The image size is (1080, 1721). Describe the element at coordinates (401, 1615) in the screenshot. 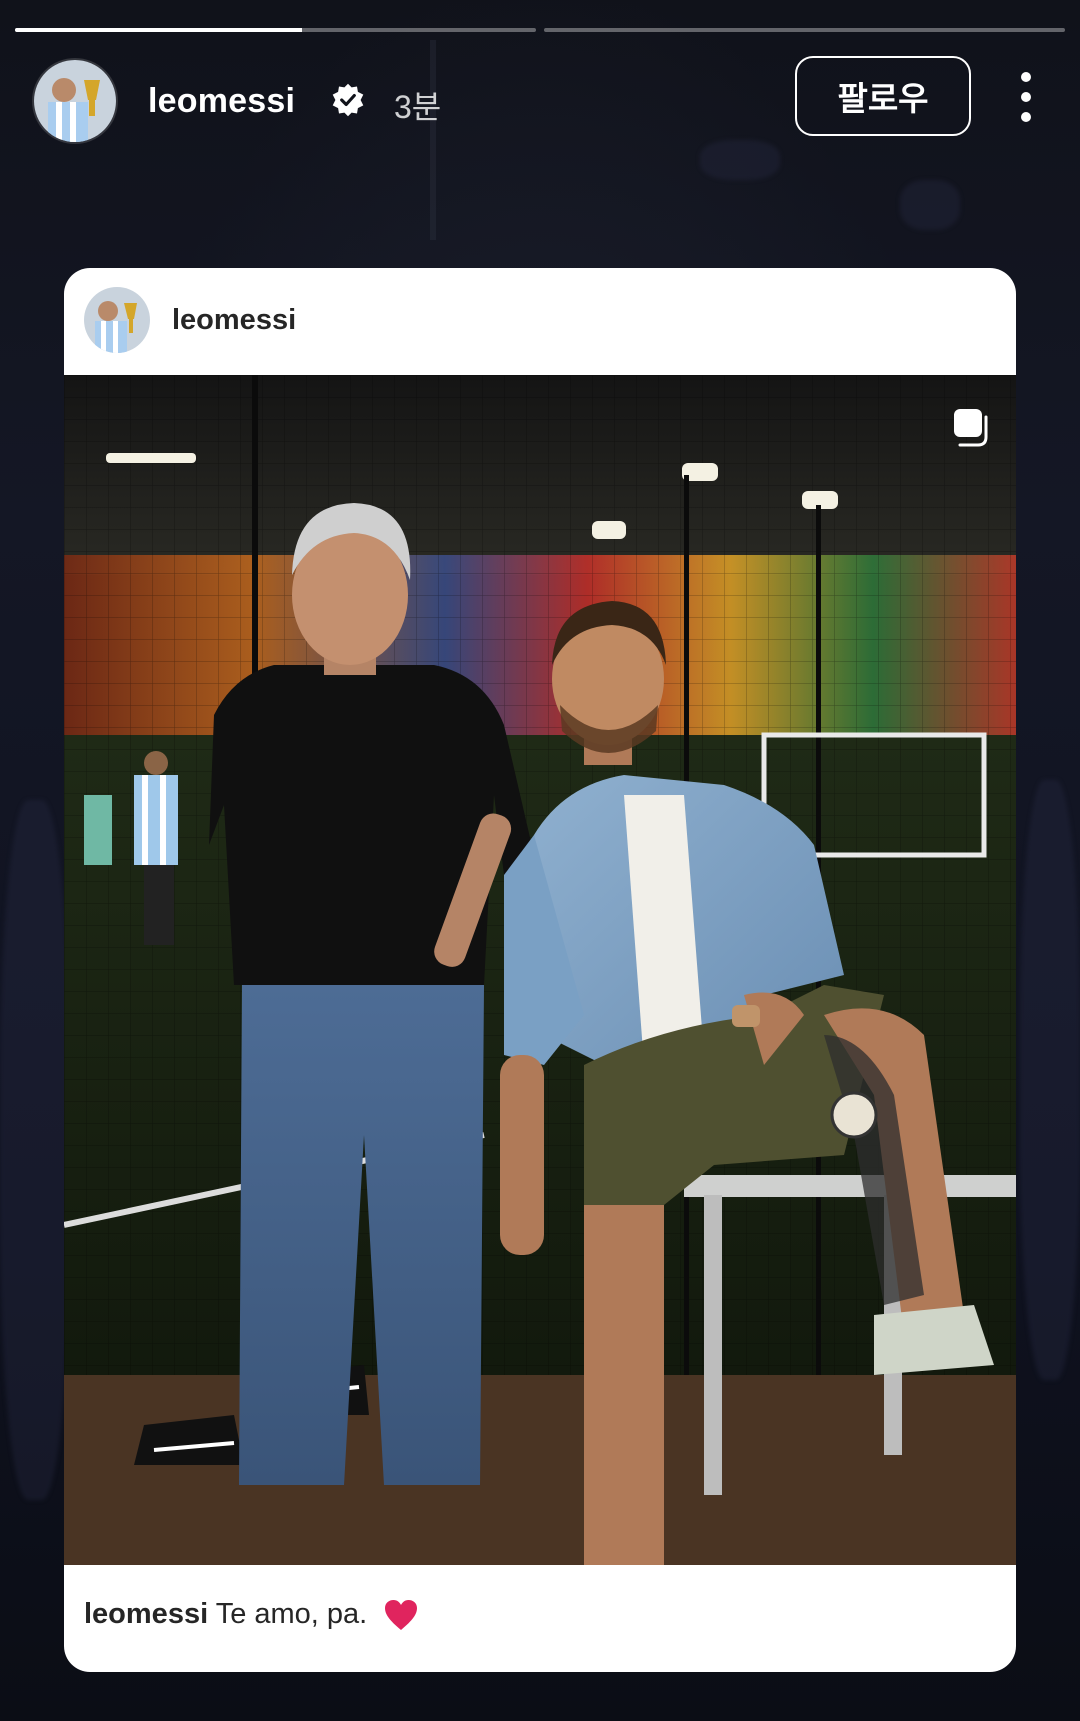

I see `red-heart-icon` at that location.